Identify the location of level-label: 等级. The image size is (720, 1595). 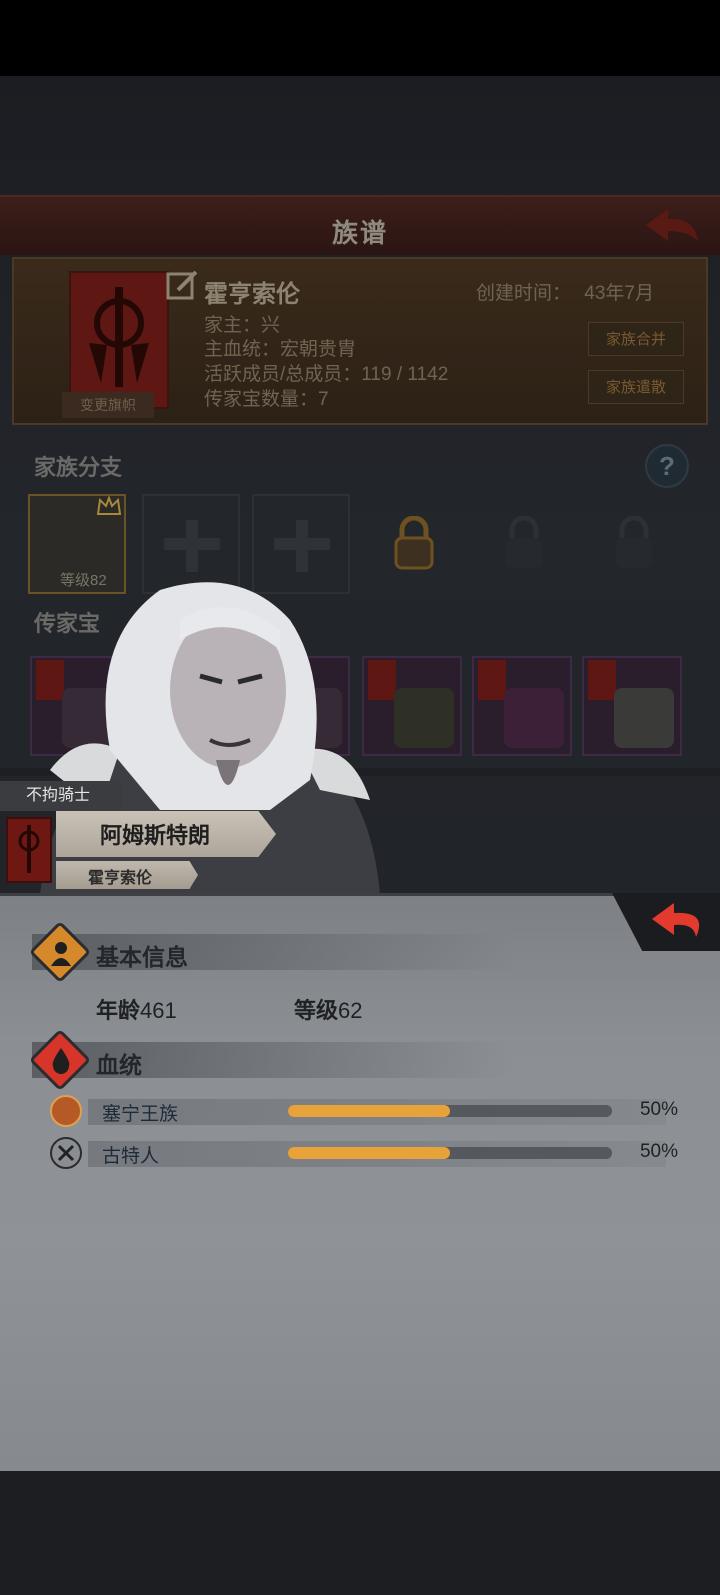
(316, 1010).